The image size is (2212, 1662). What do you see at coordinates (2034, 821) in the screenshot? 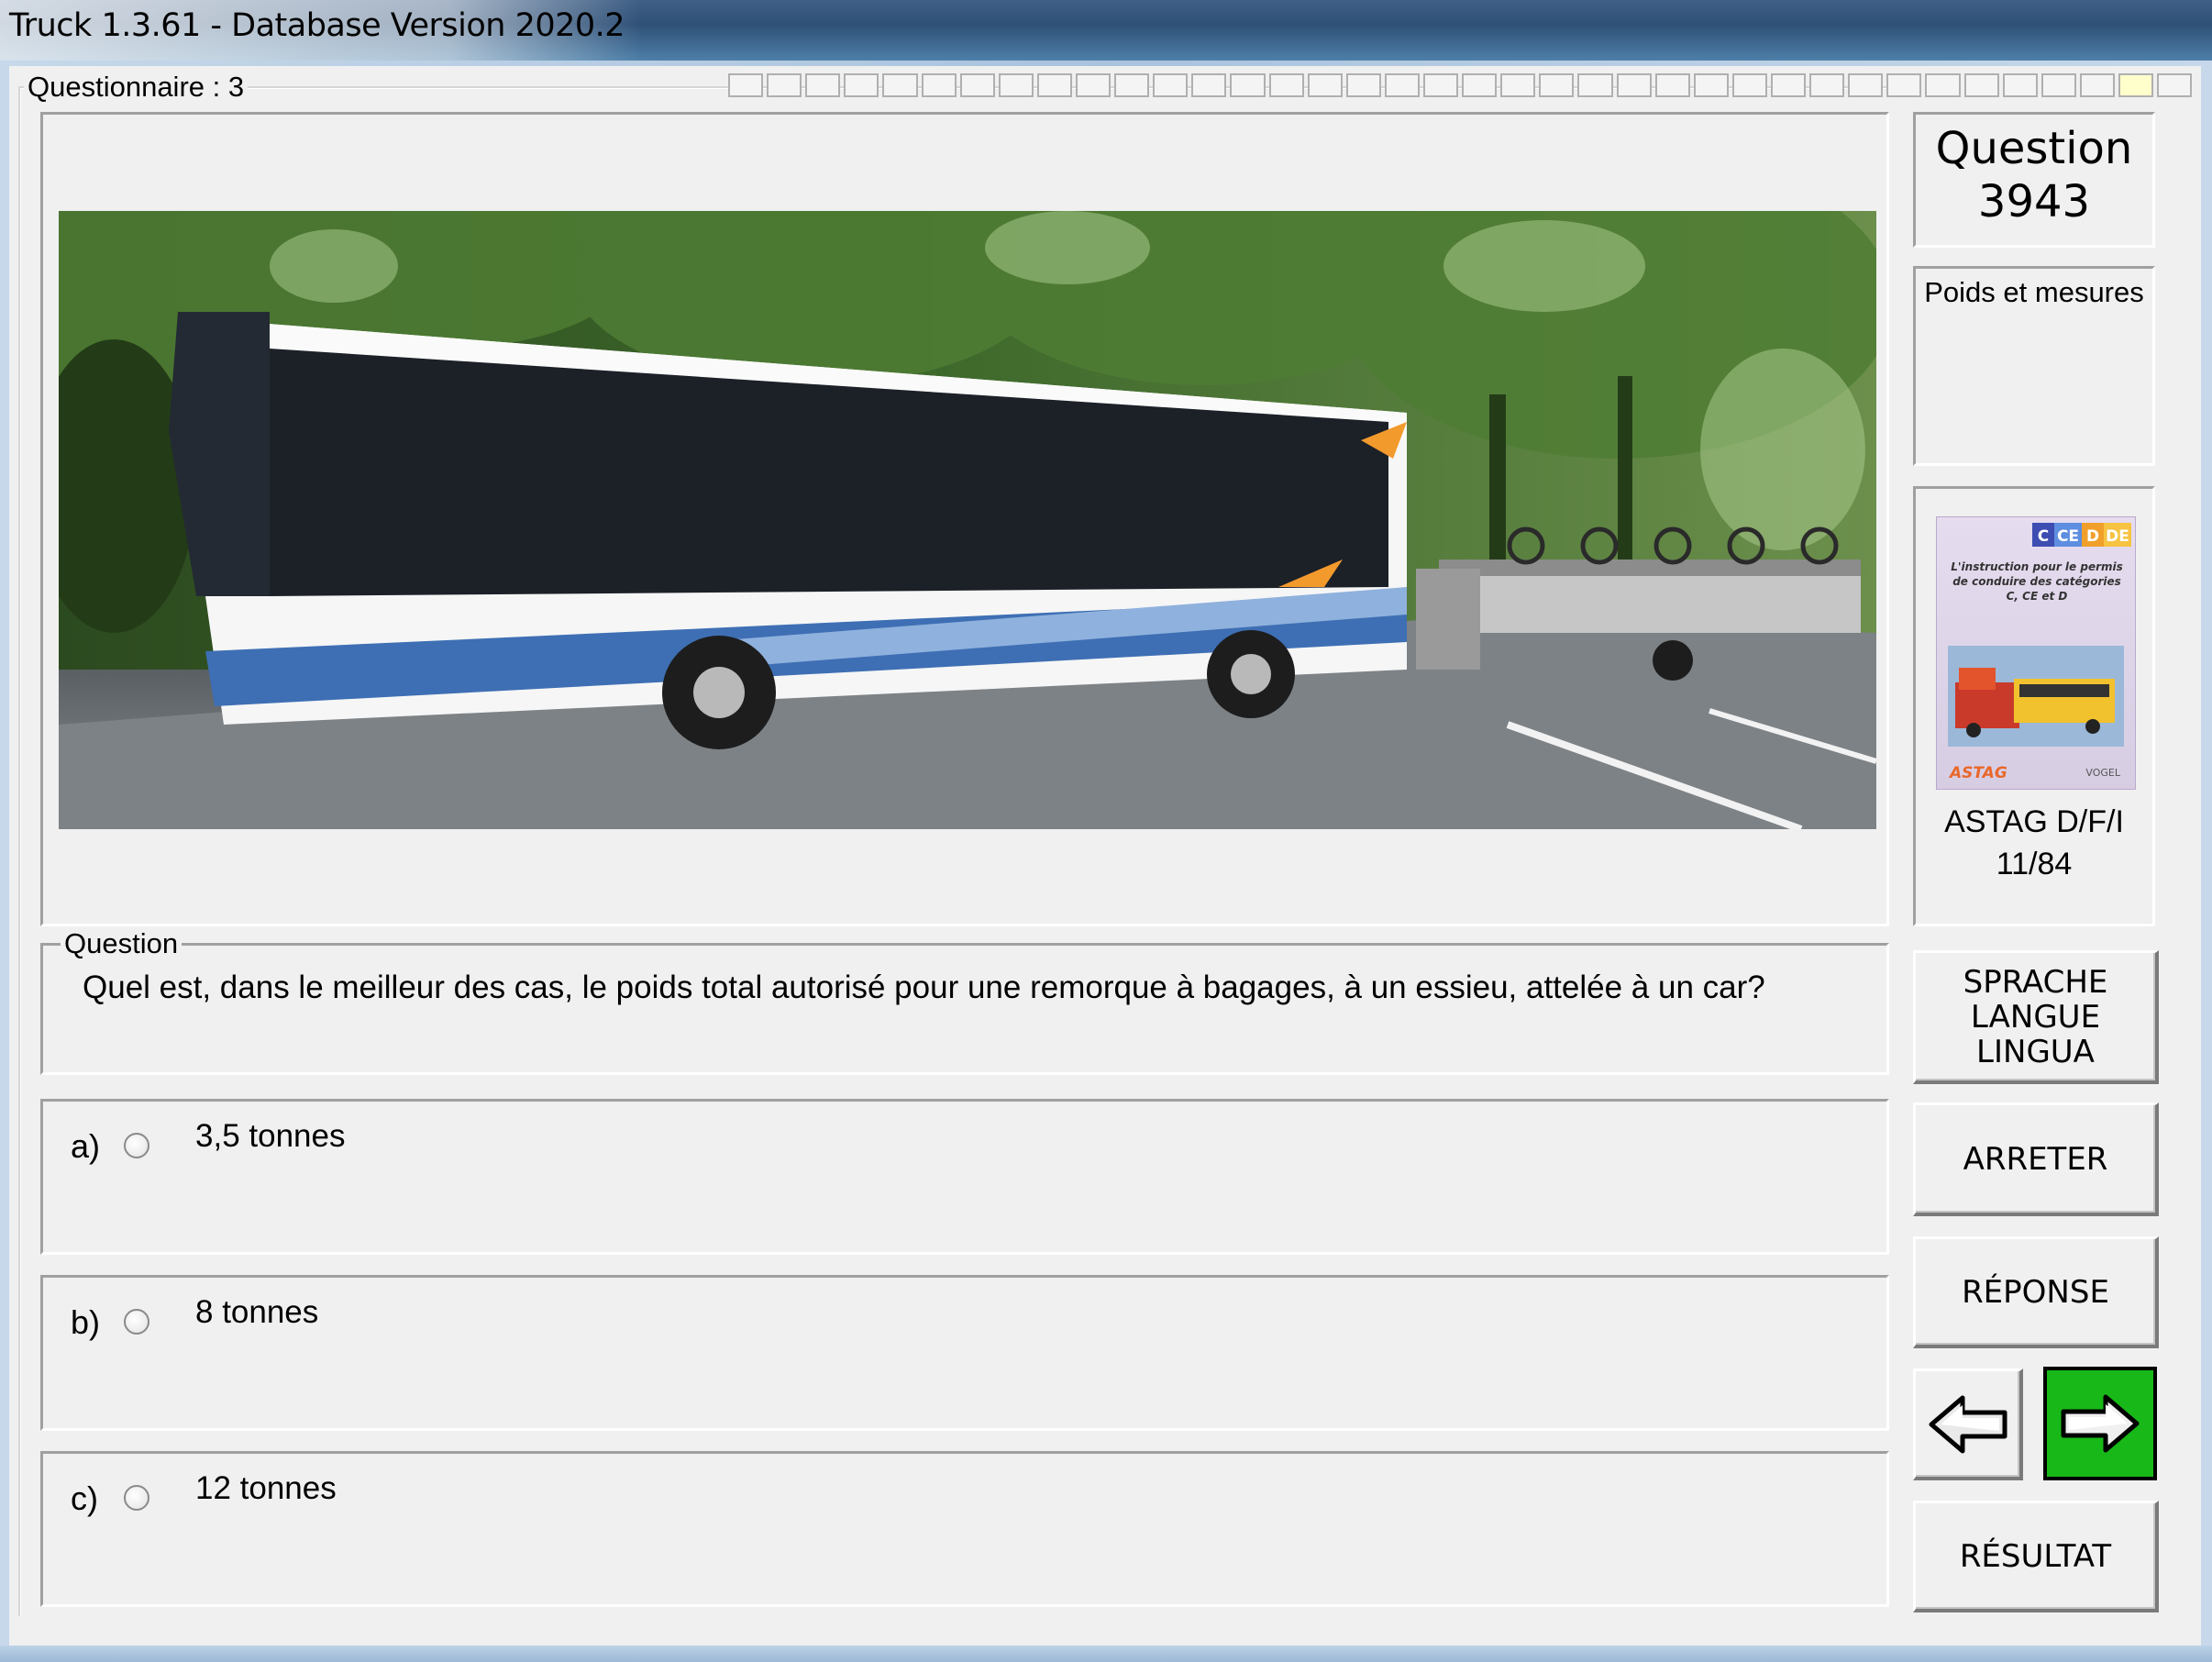
I see `book-reference-title: ASTAG D/F/I` at bounding box center [2034, 821].